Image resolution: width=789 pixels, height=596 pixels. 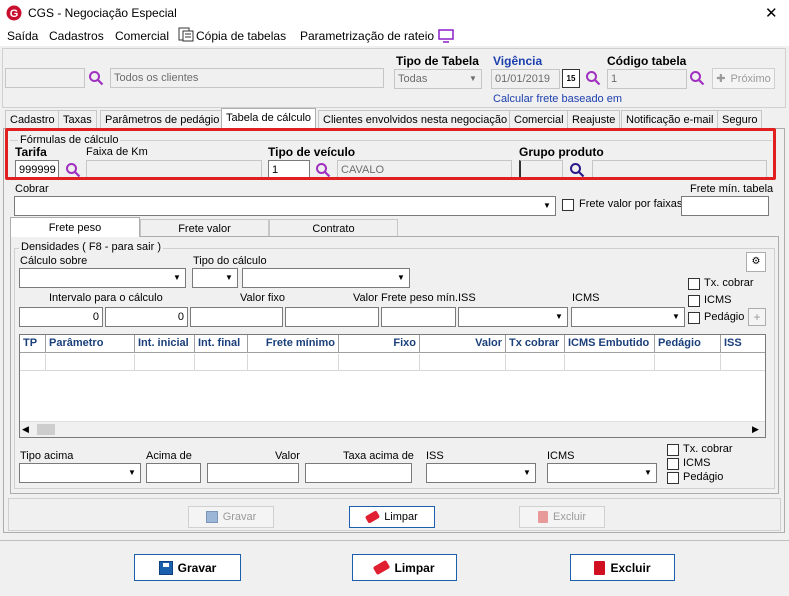 I want to click on client-code-input, so click(x=45, y=78).